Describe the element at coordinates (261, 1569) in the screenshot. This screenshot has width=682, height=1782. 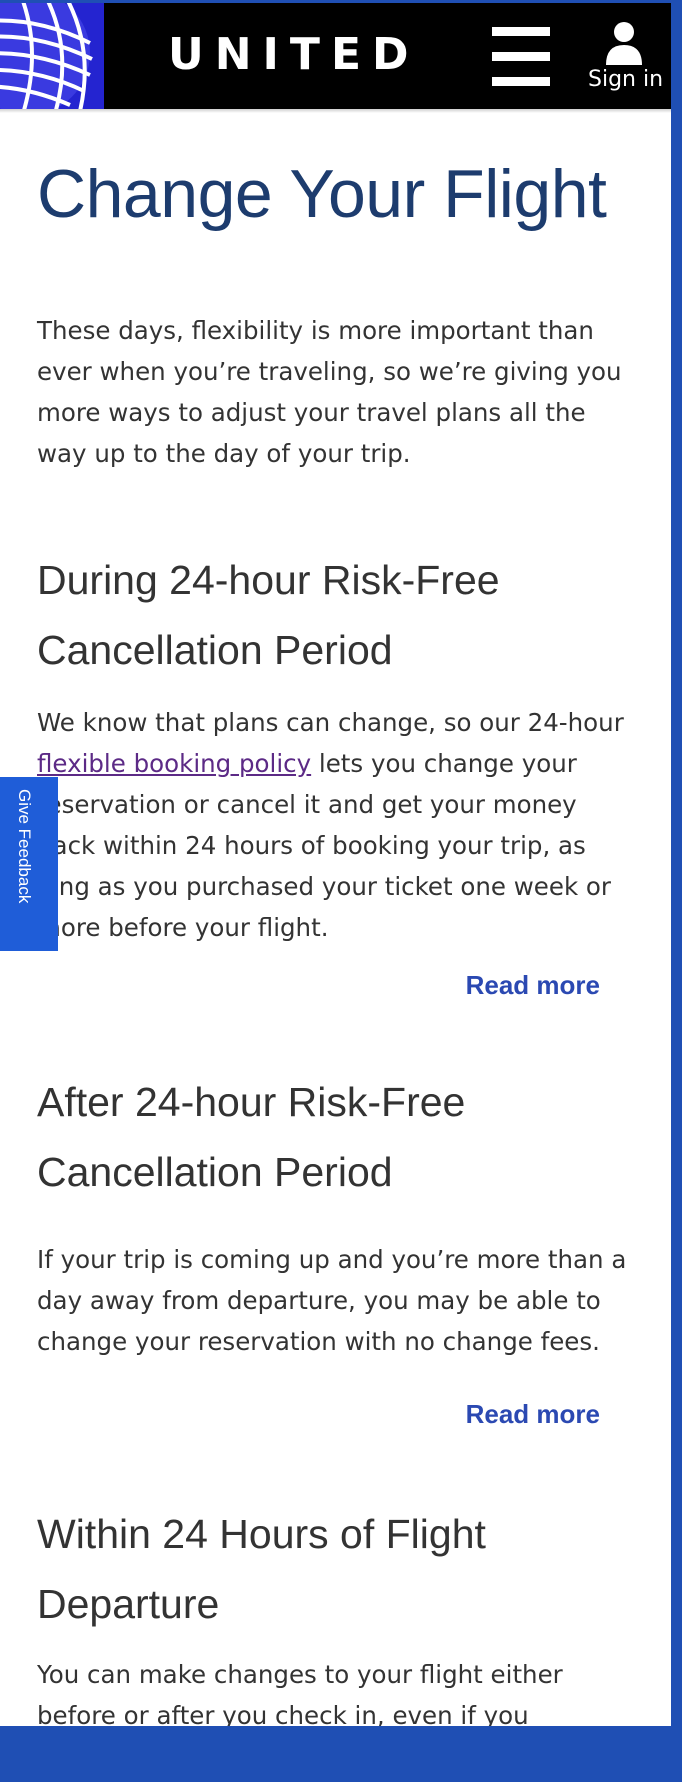
I see `section-title-within-24-hours: Within 24 Hours of Flight Departure` at that location.